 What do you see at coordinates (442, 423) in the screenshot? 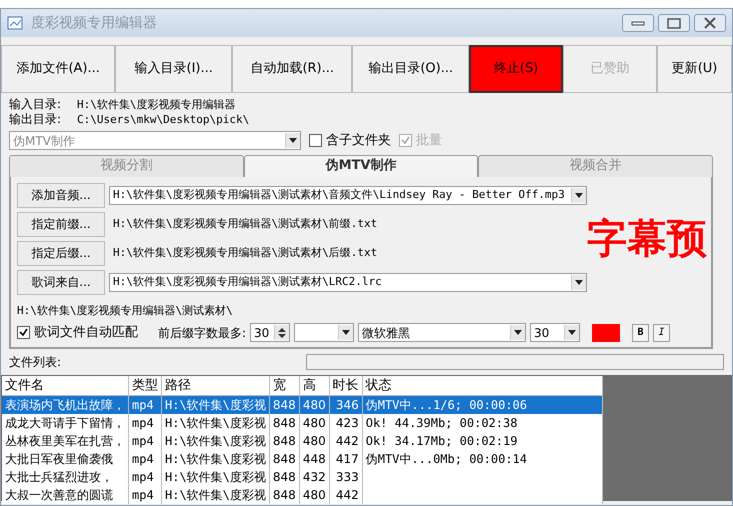
I see `table-cell: Ok! 44.39Mb; 00:02:38` at bounding box center [442, 423].